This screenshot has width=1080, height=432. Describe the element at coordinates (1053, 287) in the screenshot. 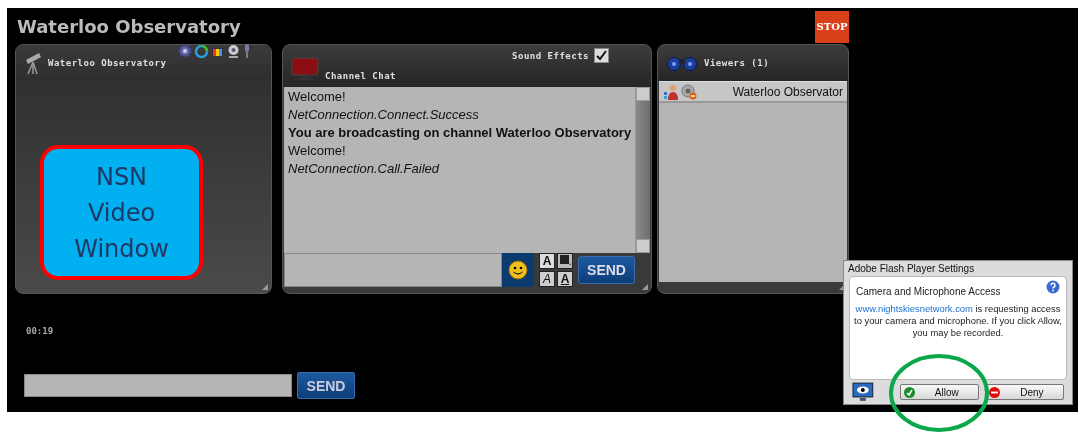

I see `help-icon` at that location.